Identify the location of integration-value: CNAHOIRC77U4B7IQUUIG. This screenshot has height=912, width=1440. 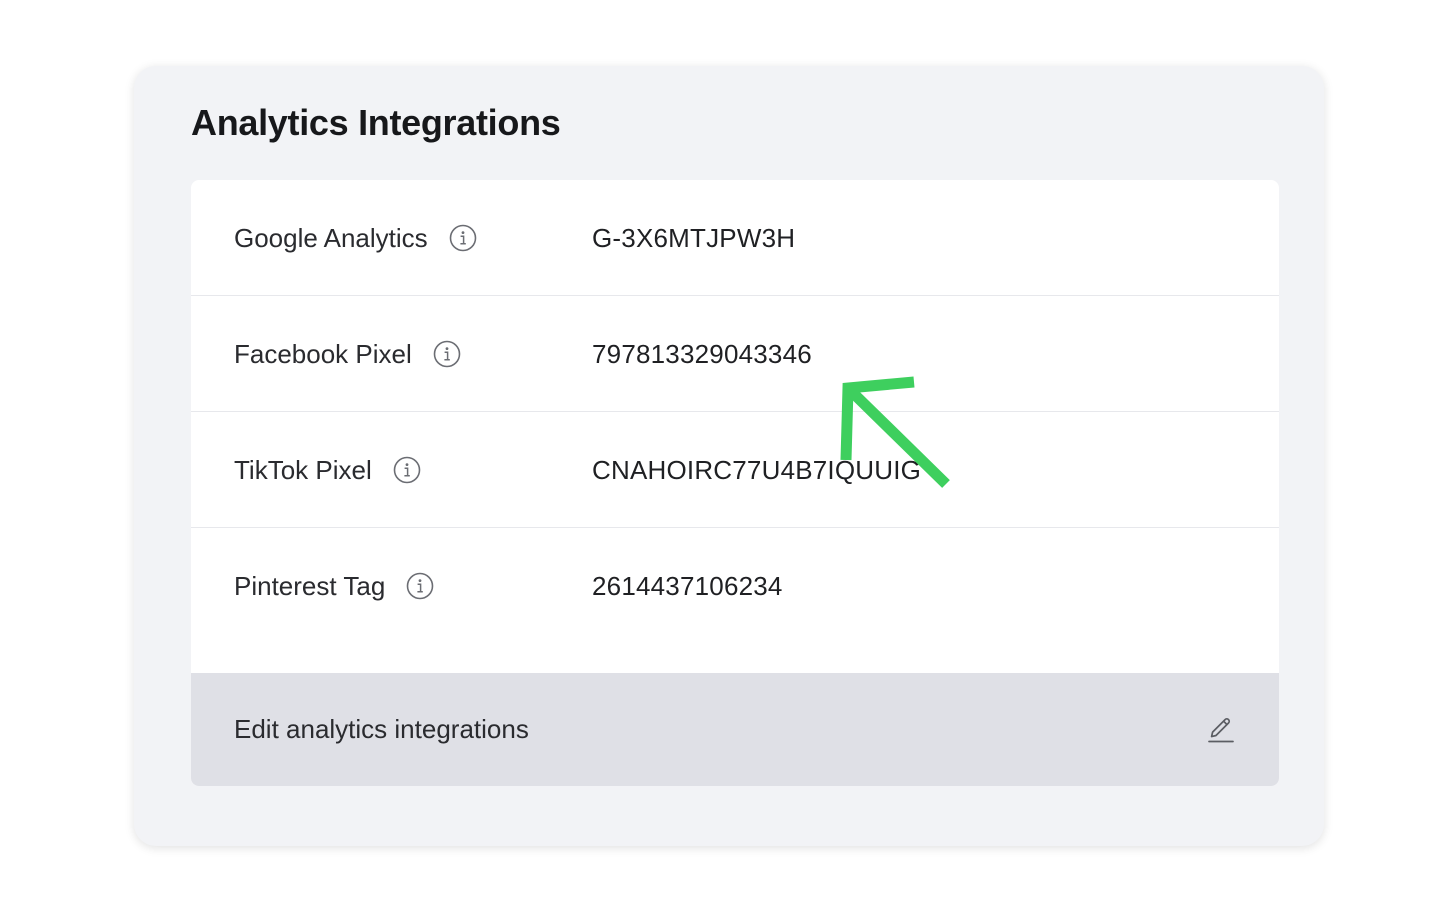
(757, 469).